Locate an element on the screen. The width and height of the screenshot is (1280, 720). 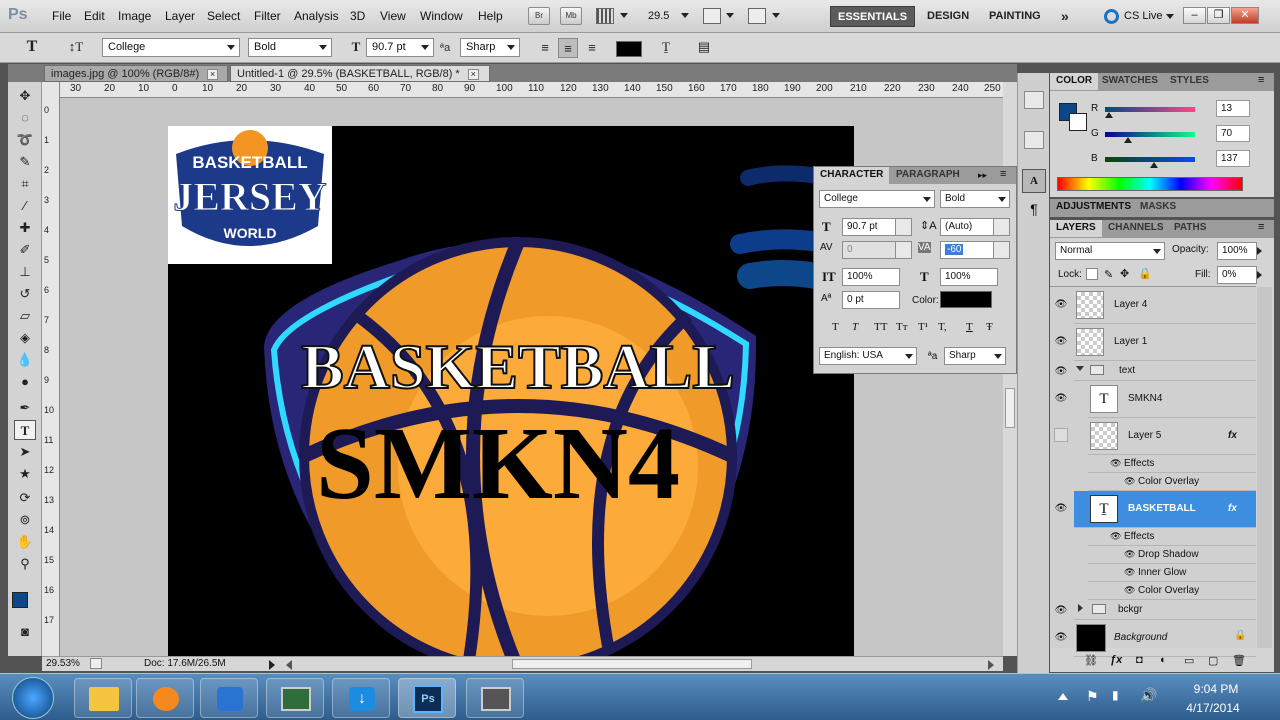
start-button is located at coordinates (33, 698).